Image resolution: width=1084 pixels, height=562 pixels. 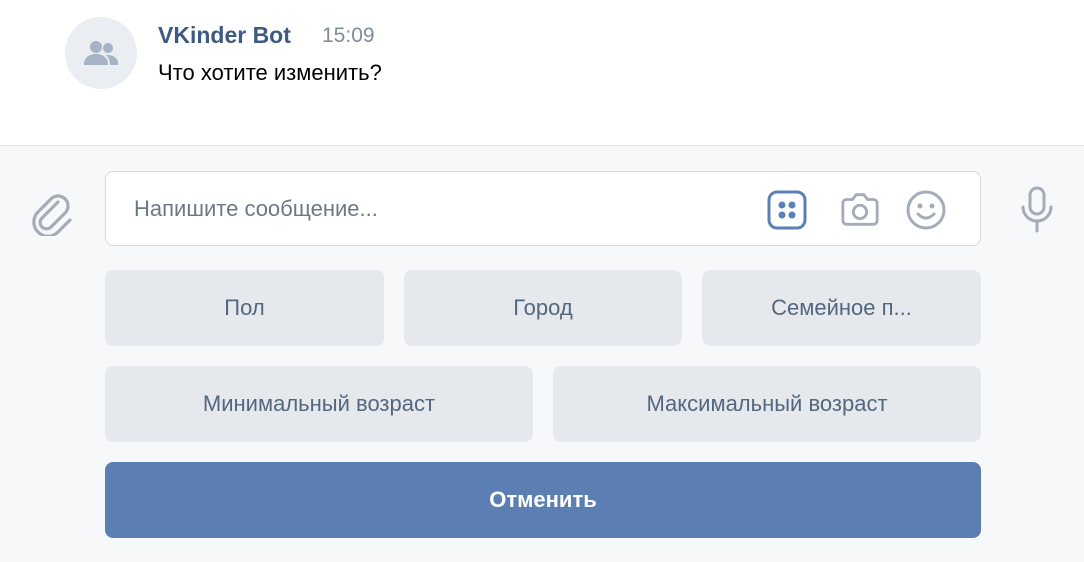 I want to click on attach-button, so click(x=52, y=213).